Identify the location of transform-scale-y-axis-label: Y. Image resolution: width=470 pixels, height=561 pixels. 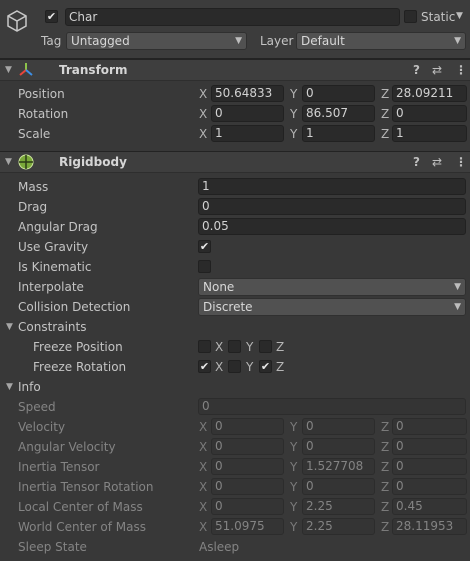
(294, 134).